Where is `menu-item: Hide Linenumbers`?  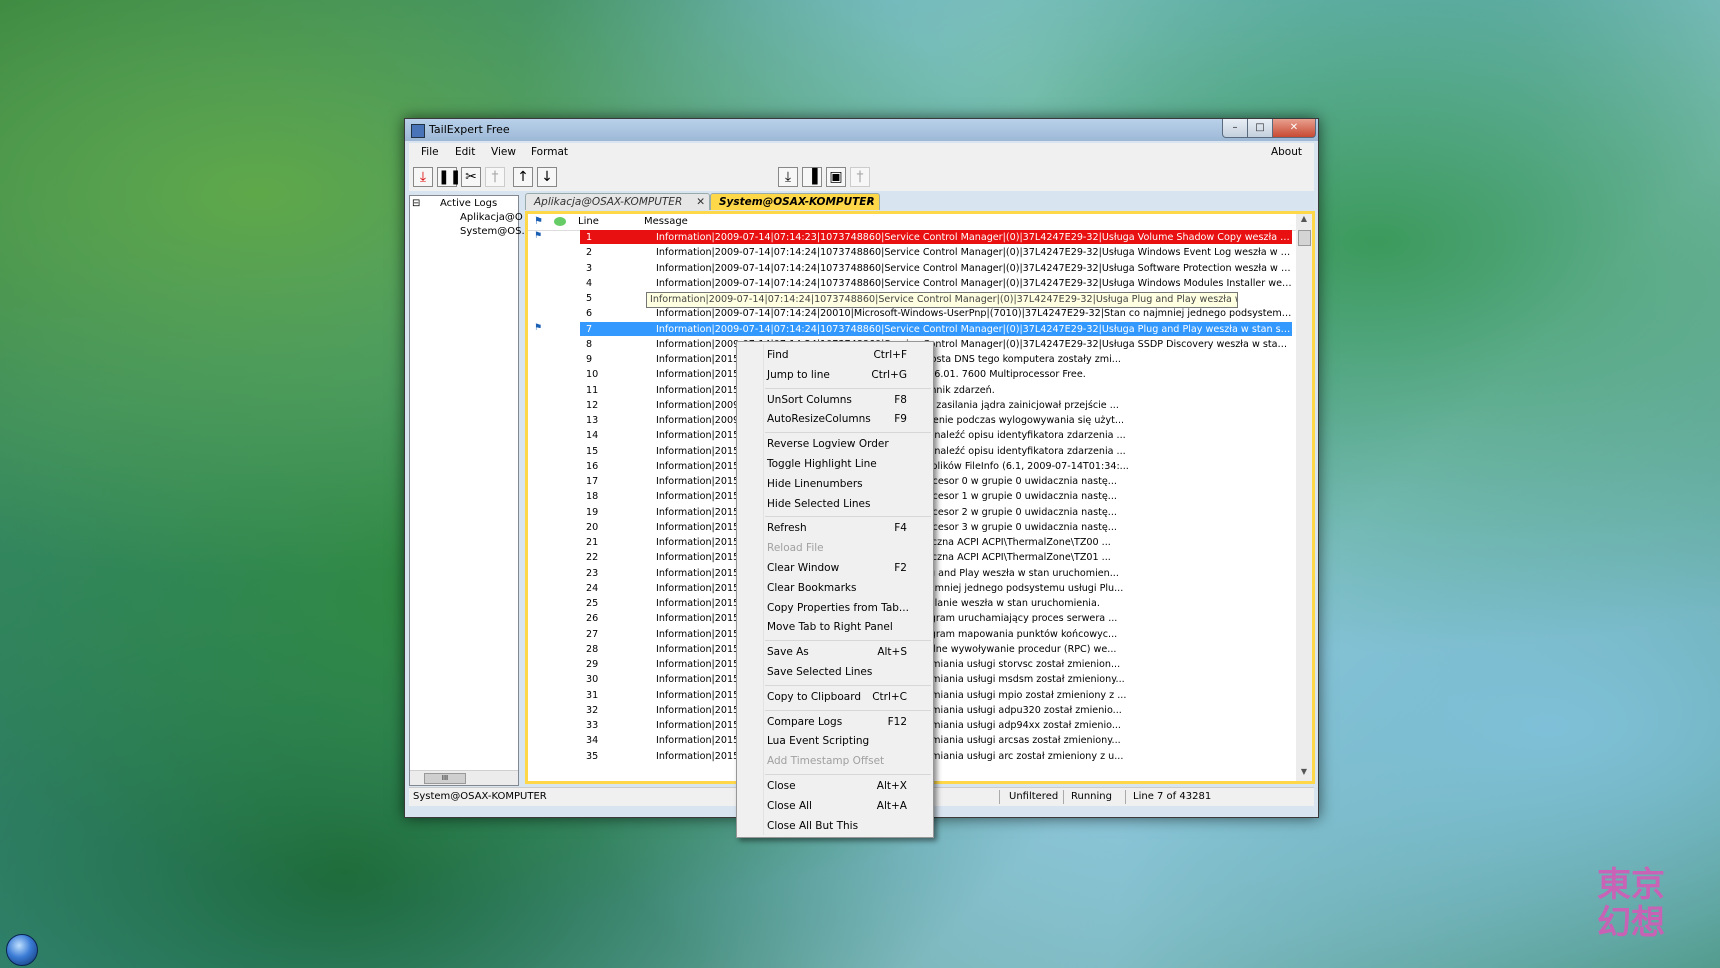
menu-item: Hide Linenumbers is located at coordinates (846, 484).